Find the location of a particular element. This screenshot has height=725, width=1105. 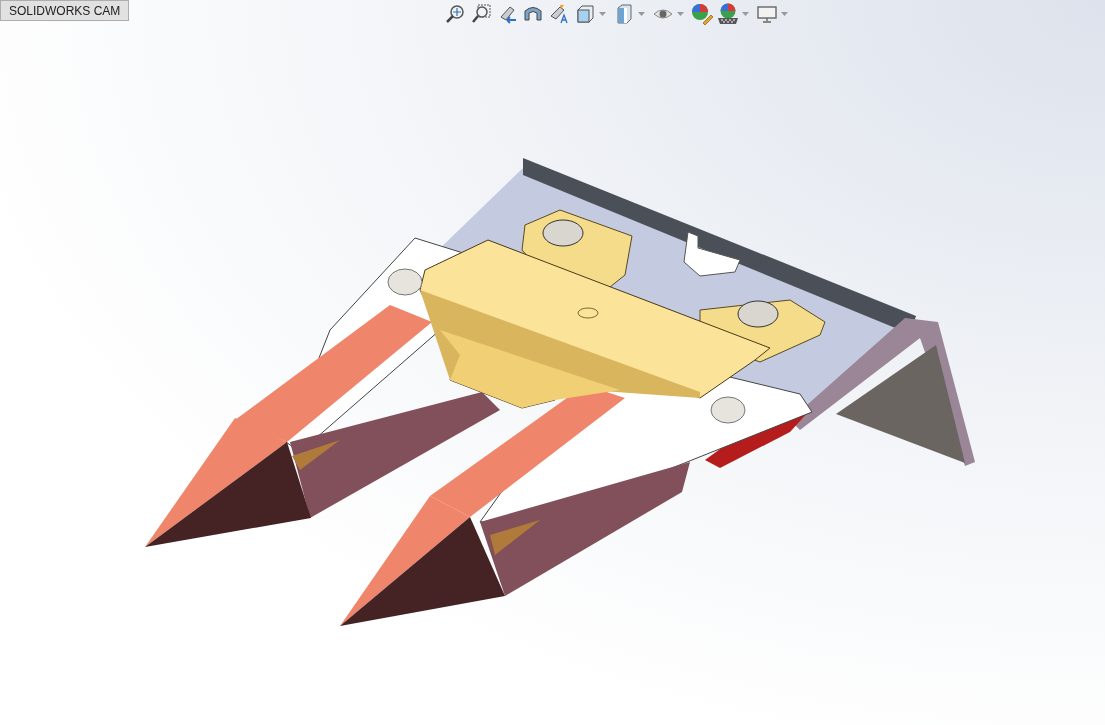

color-ball-pencil-icon is located at coordinates (702, 14).